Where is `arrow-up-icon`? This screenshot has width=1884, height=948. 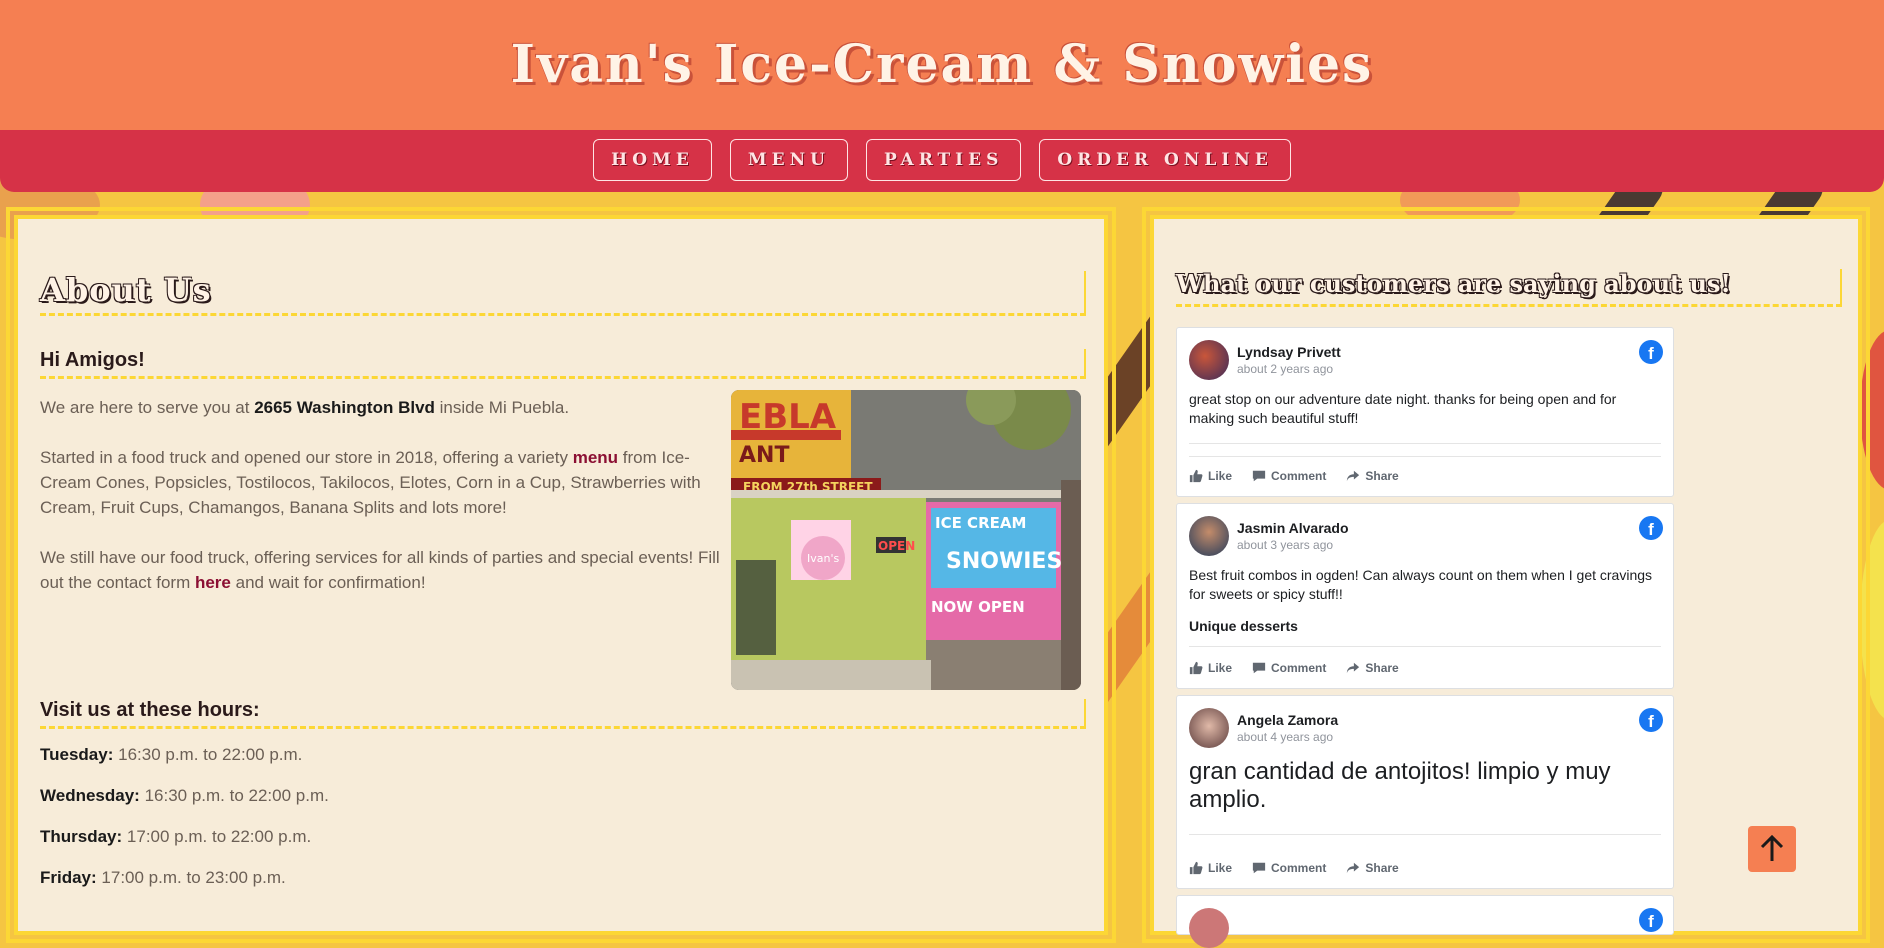 arrow-up-icon is located at coordinates (1772, 847).